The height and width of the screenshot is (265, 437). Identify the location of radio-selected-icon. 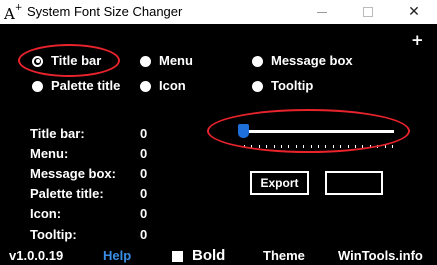
(37, 61).